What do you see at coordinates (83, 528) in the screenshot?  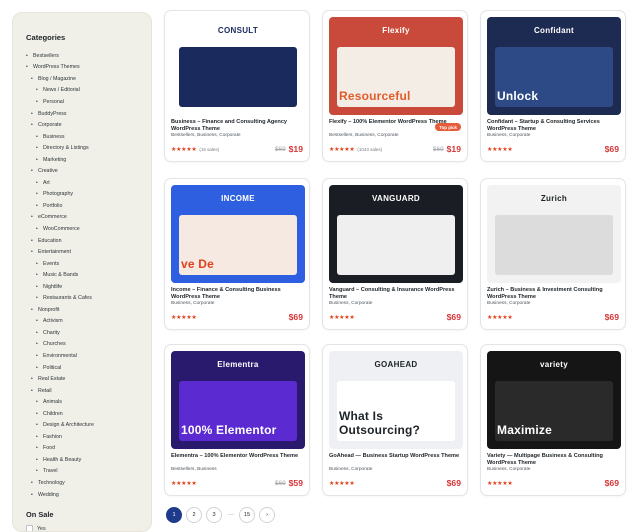 I see `on-sale-option: Yes` at bounding box center [83, 528].